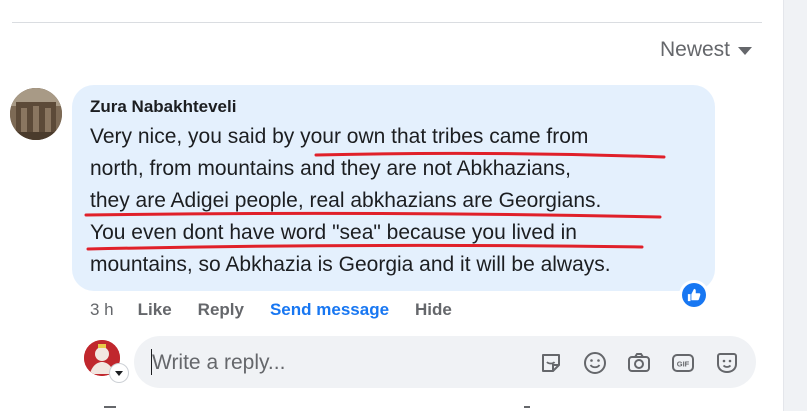  I want to click on scroll-area, so click(795, 205).